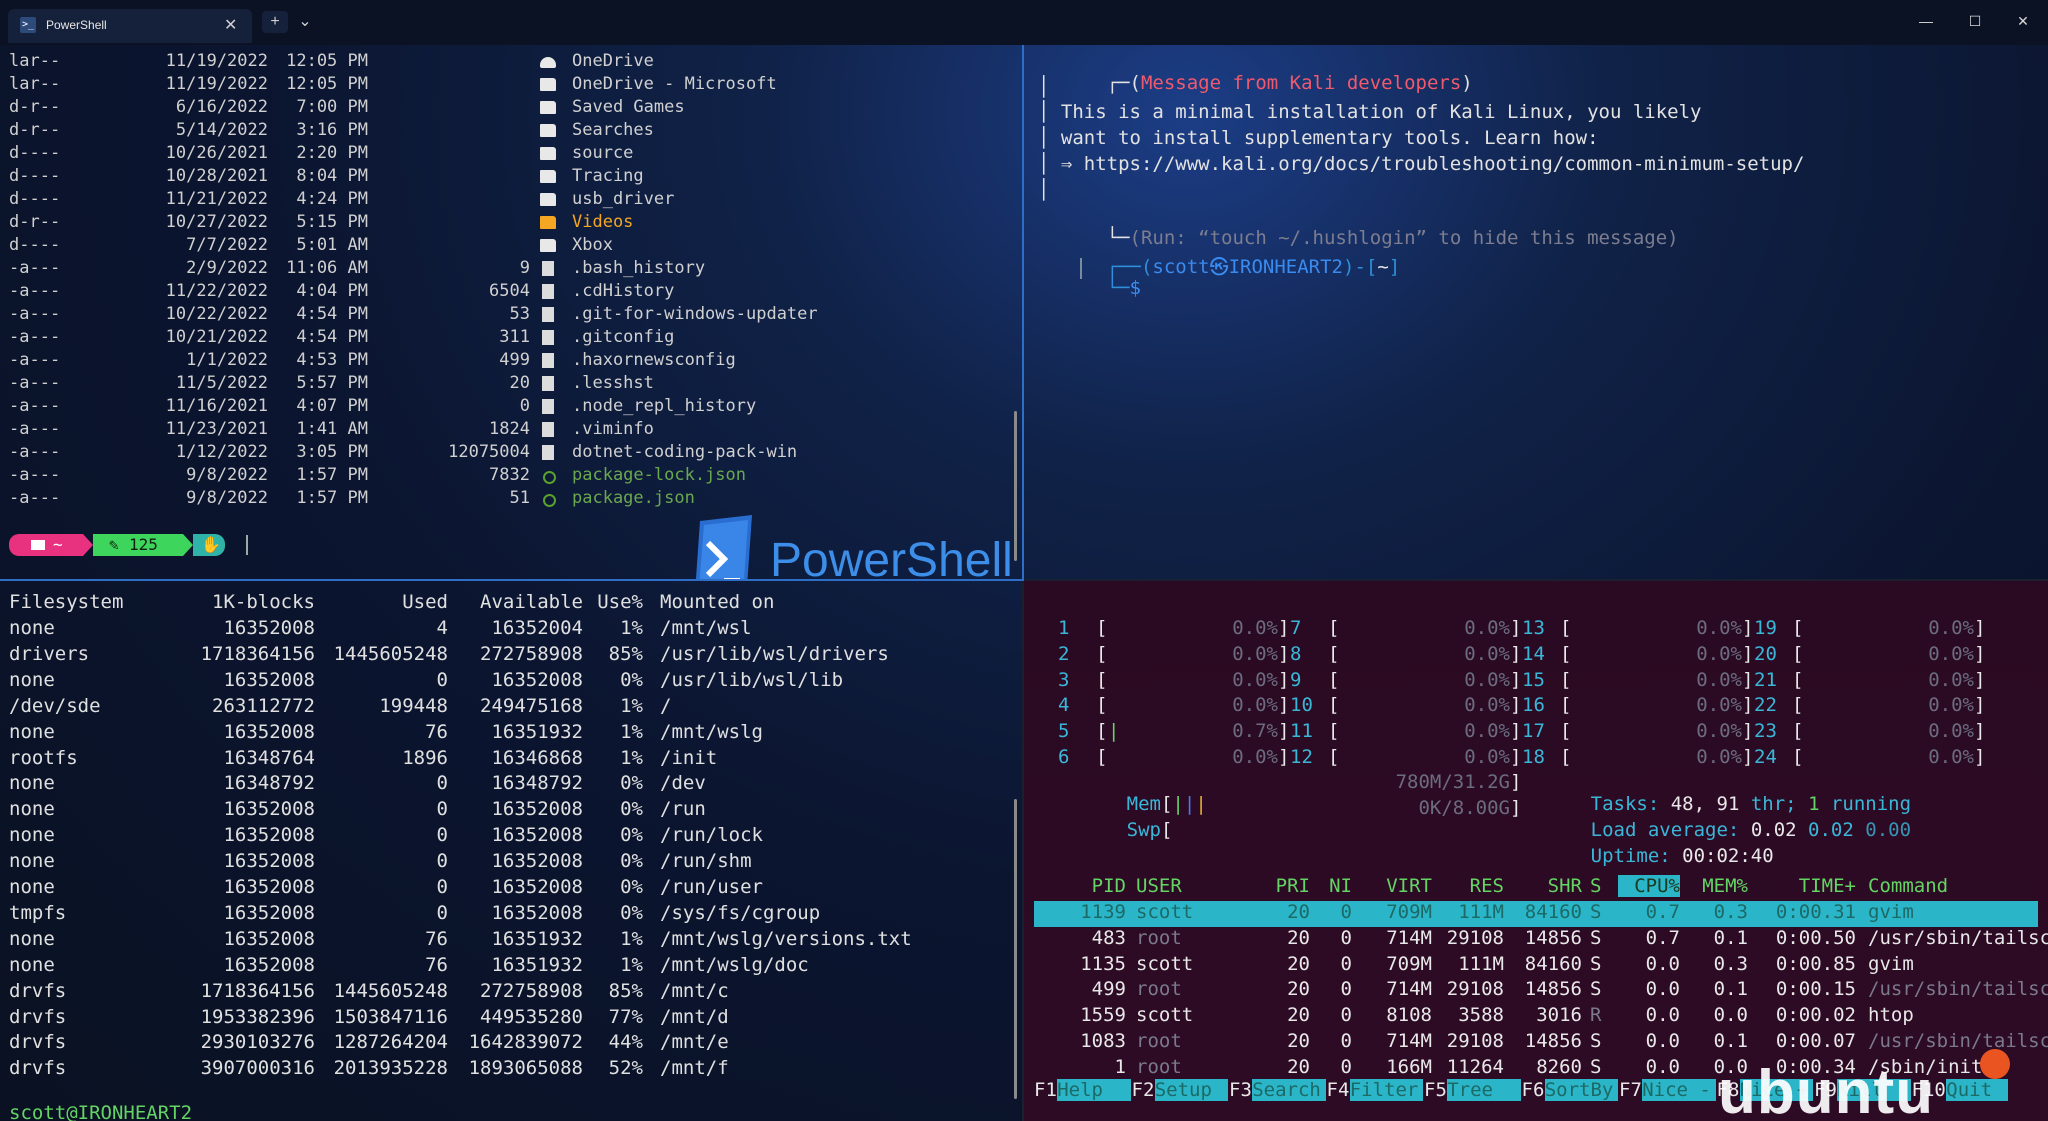 The height and width of the screenshot is (1121, 2048). I want to click on kali-input-line: └─$, so click(1089, 288).